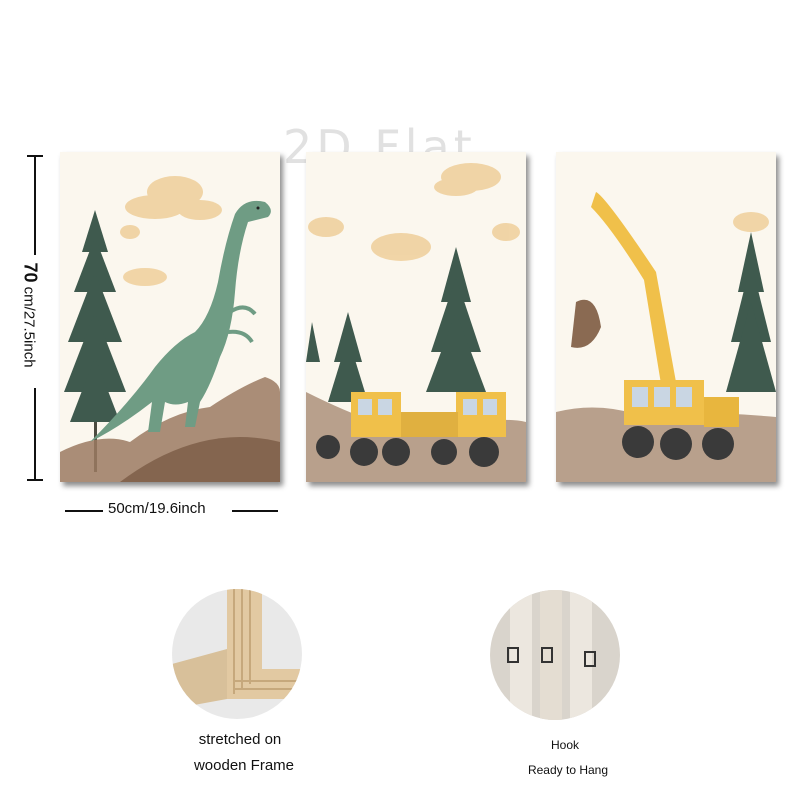  I want to click on canvas-panel-trucks, so click(416, 317).